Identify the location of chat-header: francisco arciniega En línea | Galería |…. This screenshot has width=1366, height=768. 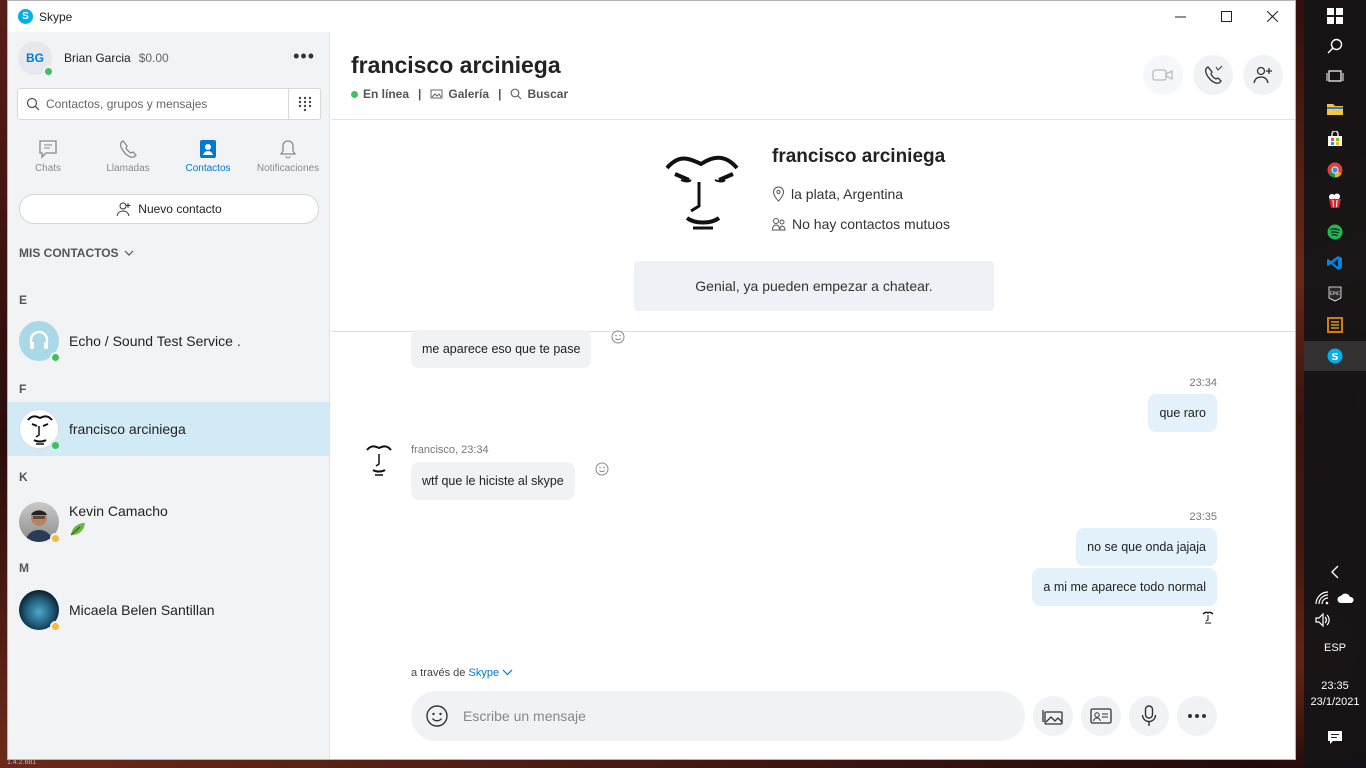
(813, 76).